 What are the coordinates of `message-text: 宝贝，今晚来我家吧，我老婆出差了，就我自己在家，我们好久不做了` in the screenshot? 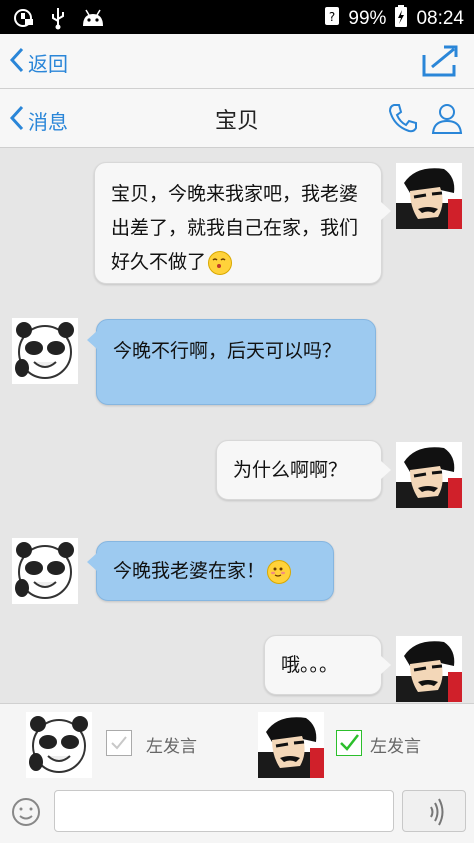 It's located at (235, 228).